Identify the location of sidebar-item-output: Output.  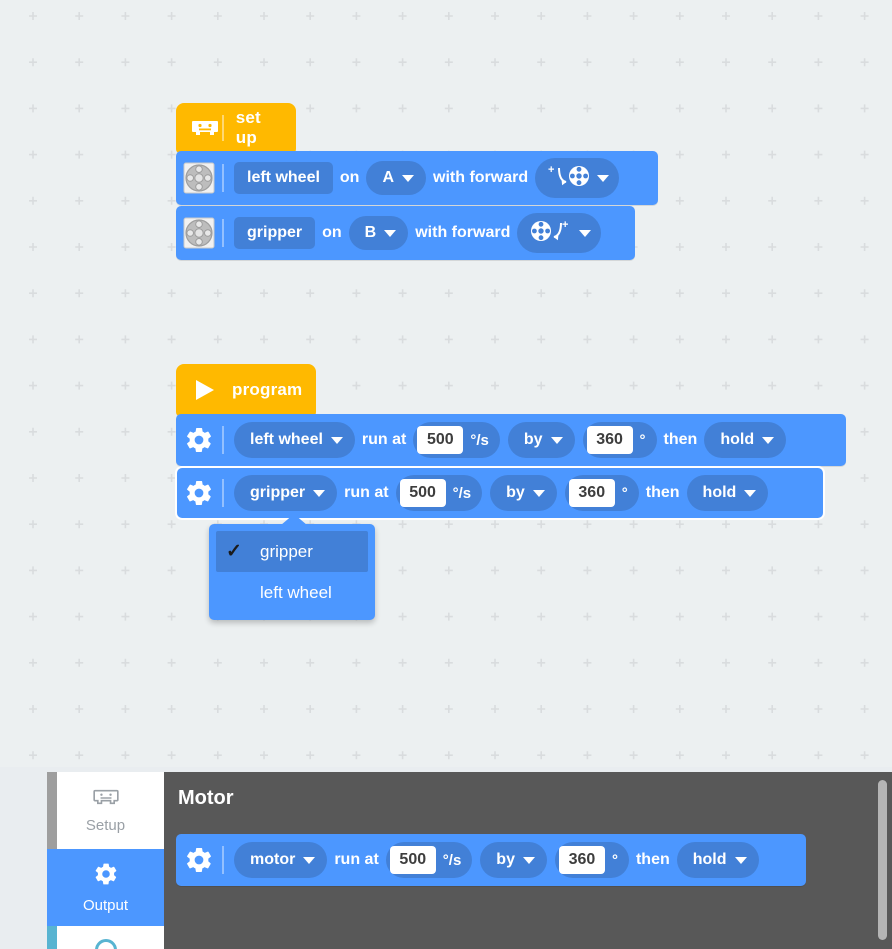
(105, 887).